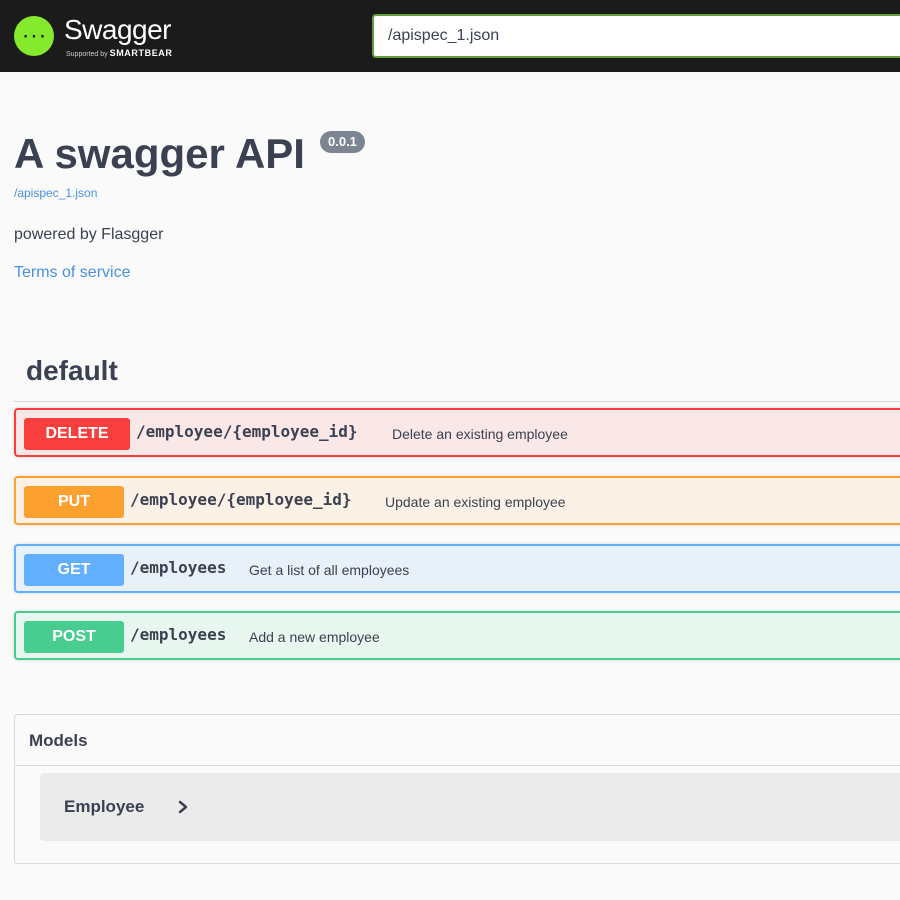 This screenshot has height=900, width=900. What do you see at coordinates (480, 434) in the screenshot?
I see `operation-summary: Delete an existing employee` at bounding box center [480, 434].